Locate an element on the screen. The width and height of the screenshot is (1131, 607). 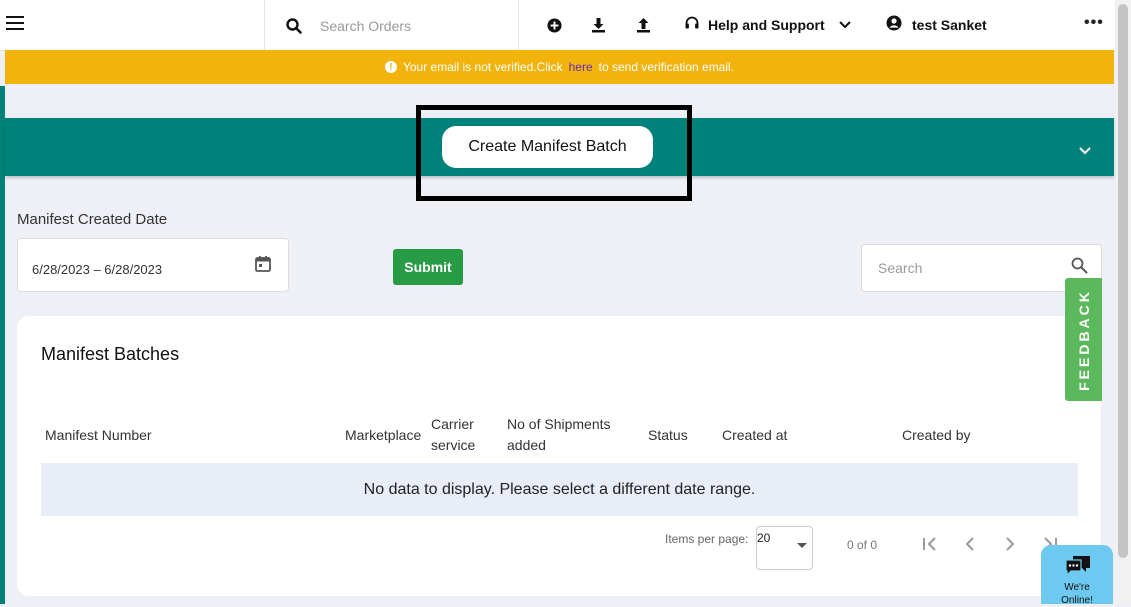
user-menu: test Sanket is located at coordinates (936, 25).